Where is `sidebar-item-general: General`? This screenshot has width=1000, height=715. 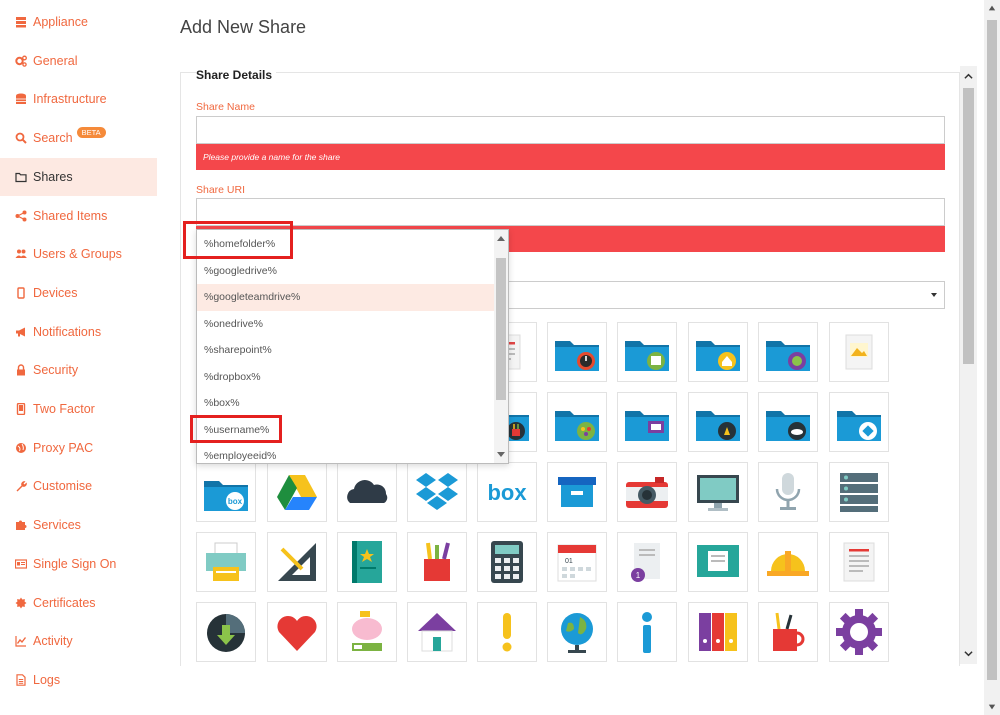
sidebar-item-general: General is located at coordinates (78, 61).